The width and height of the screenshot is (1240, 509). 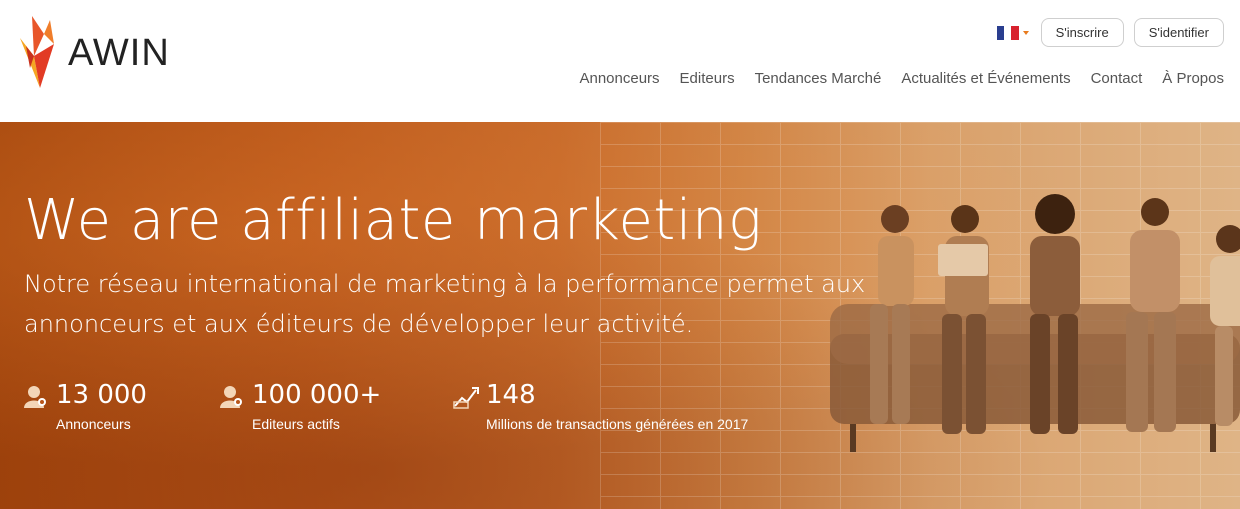 What do you see at coordinates (1025, 32) in the screenshot?
I see `chevron-down-icon` at bounding box center [1025, 32].